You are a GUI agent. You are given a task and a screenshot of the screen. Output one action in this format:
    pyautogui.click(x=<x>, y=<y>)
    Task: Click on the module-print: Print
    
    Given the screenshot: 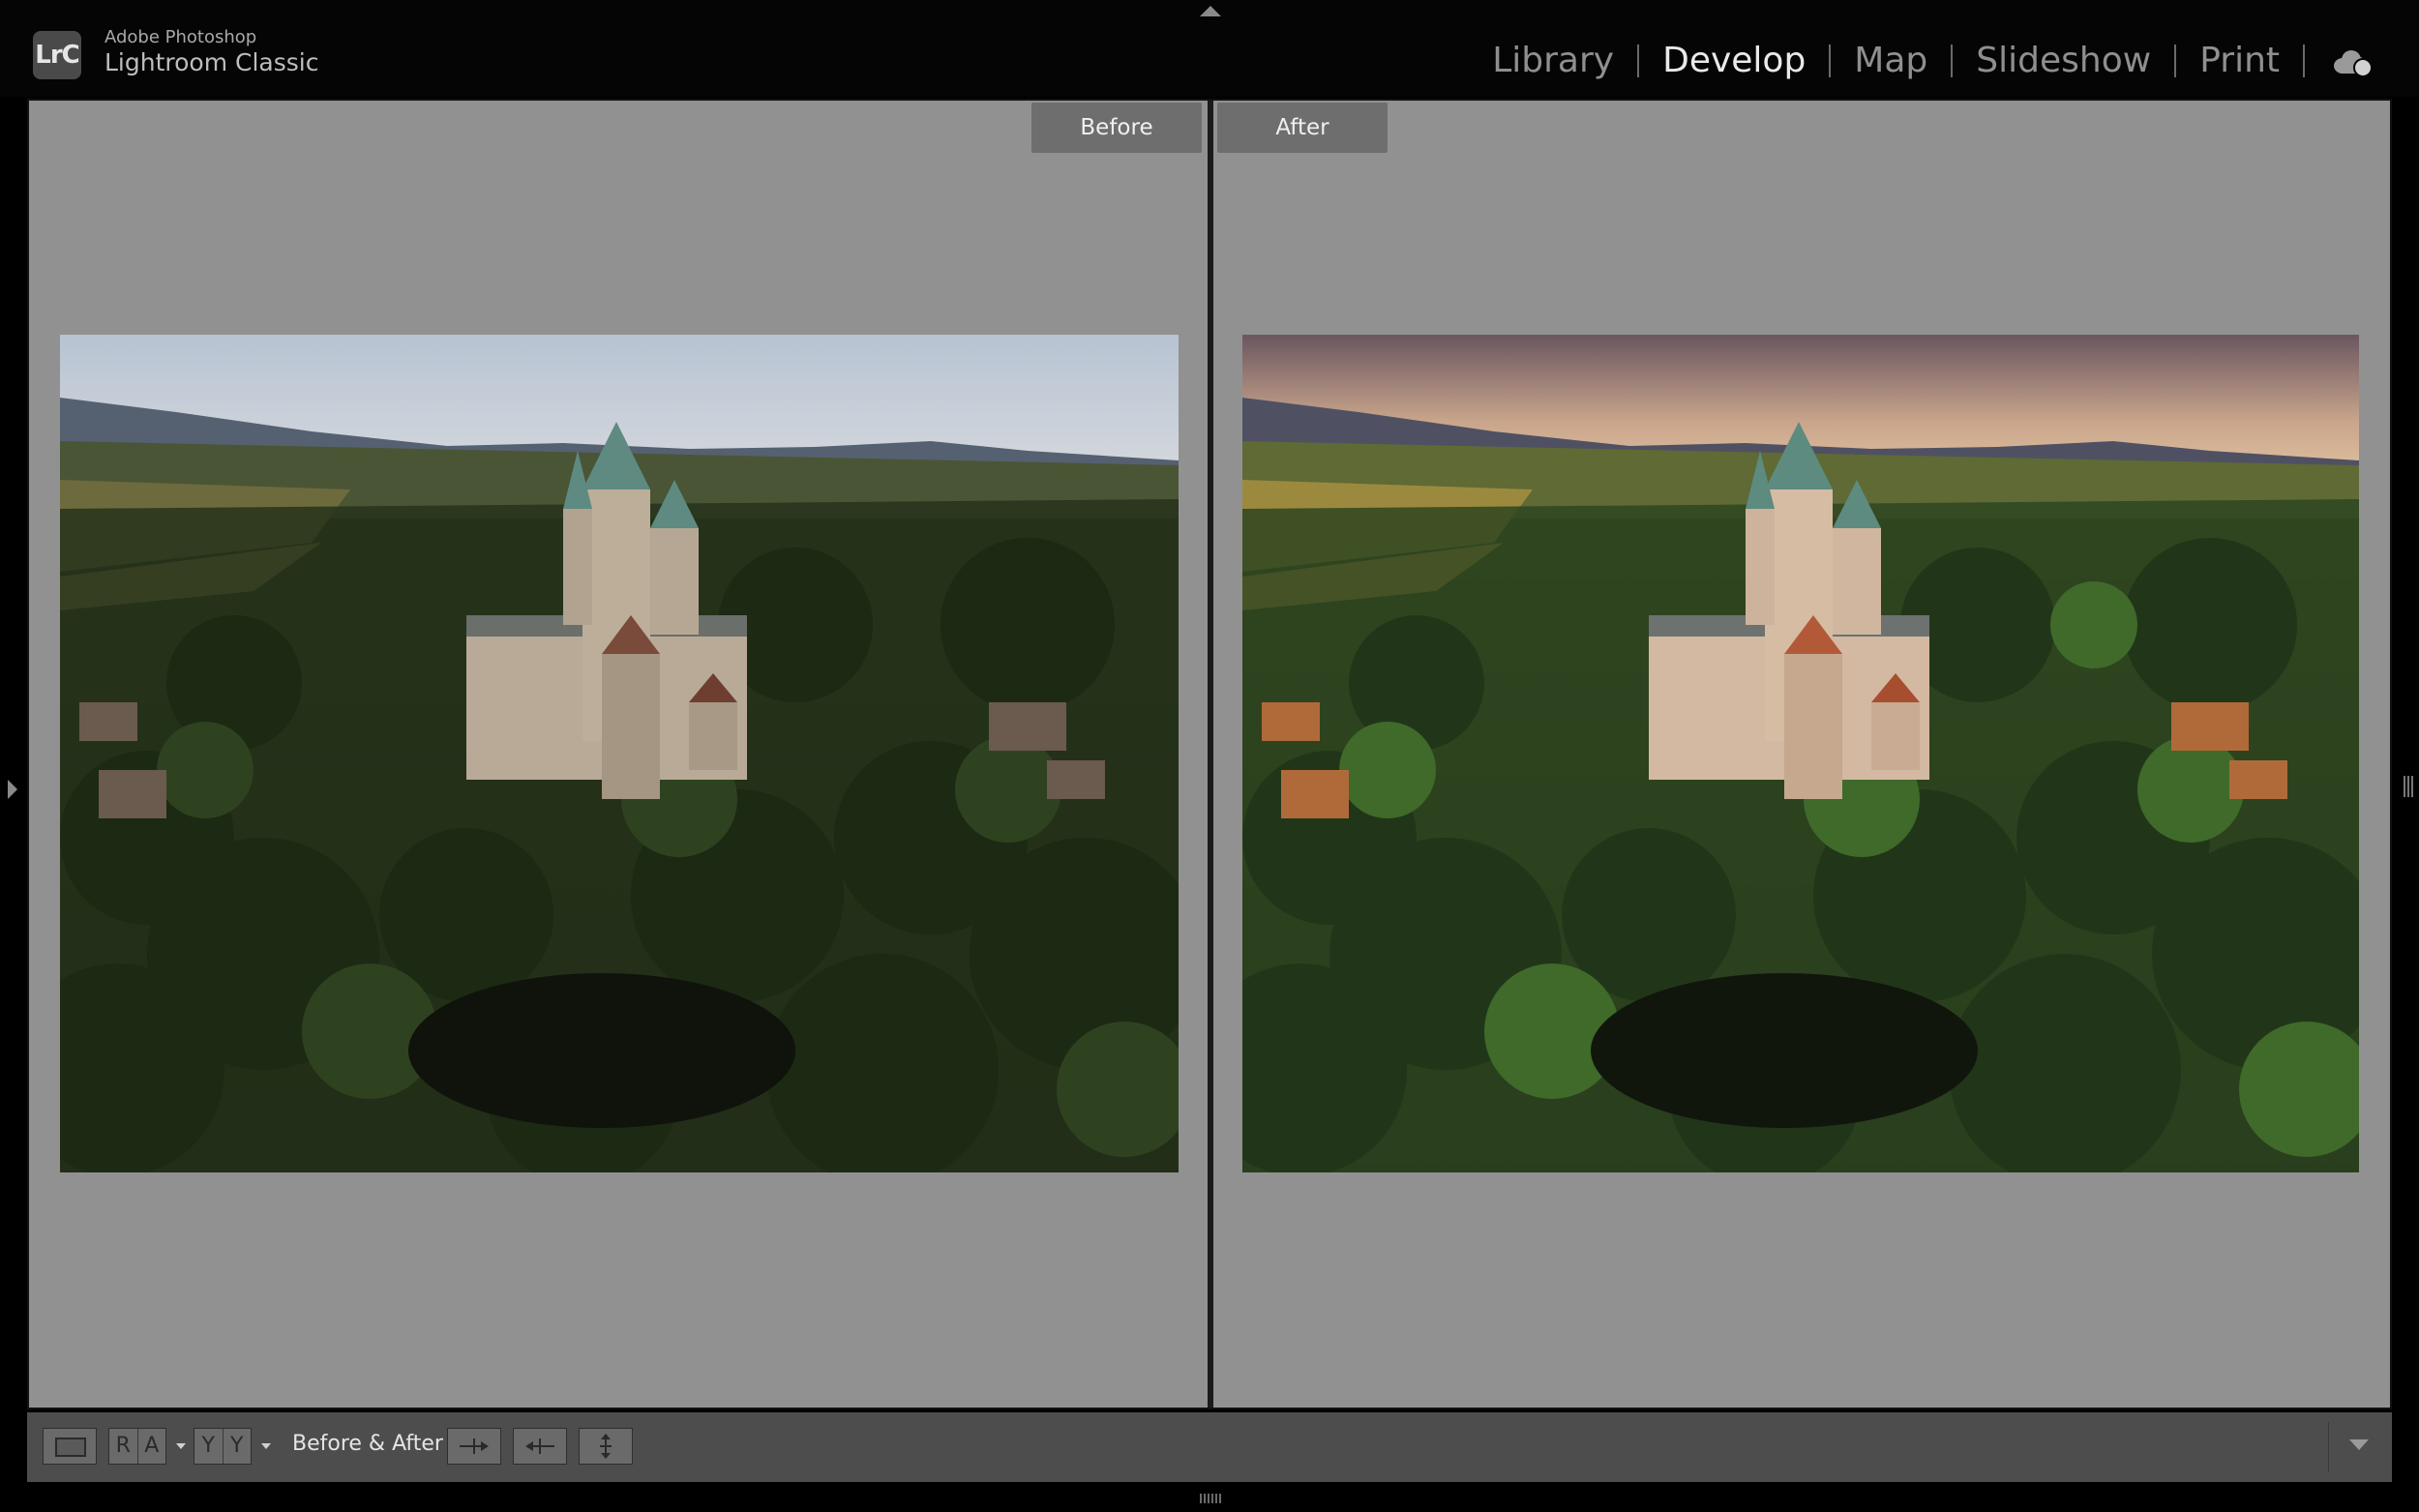 What is the action you would take?
    pyautogui.click(x=2239, y=61)
    